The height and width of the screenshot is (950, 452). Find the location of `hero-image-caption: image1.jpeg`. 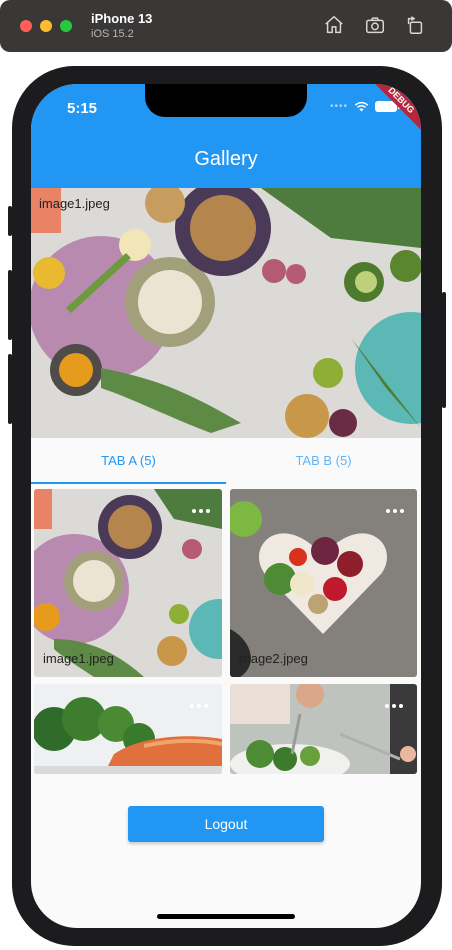

hero-image-caption: image1.jpeg is located at coordinates (74, 203).